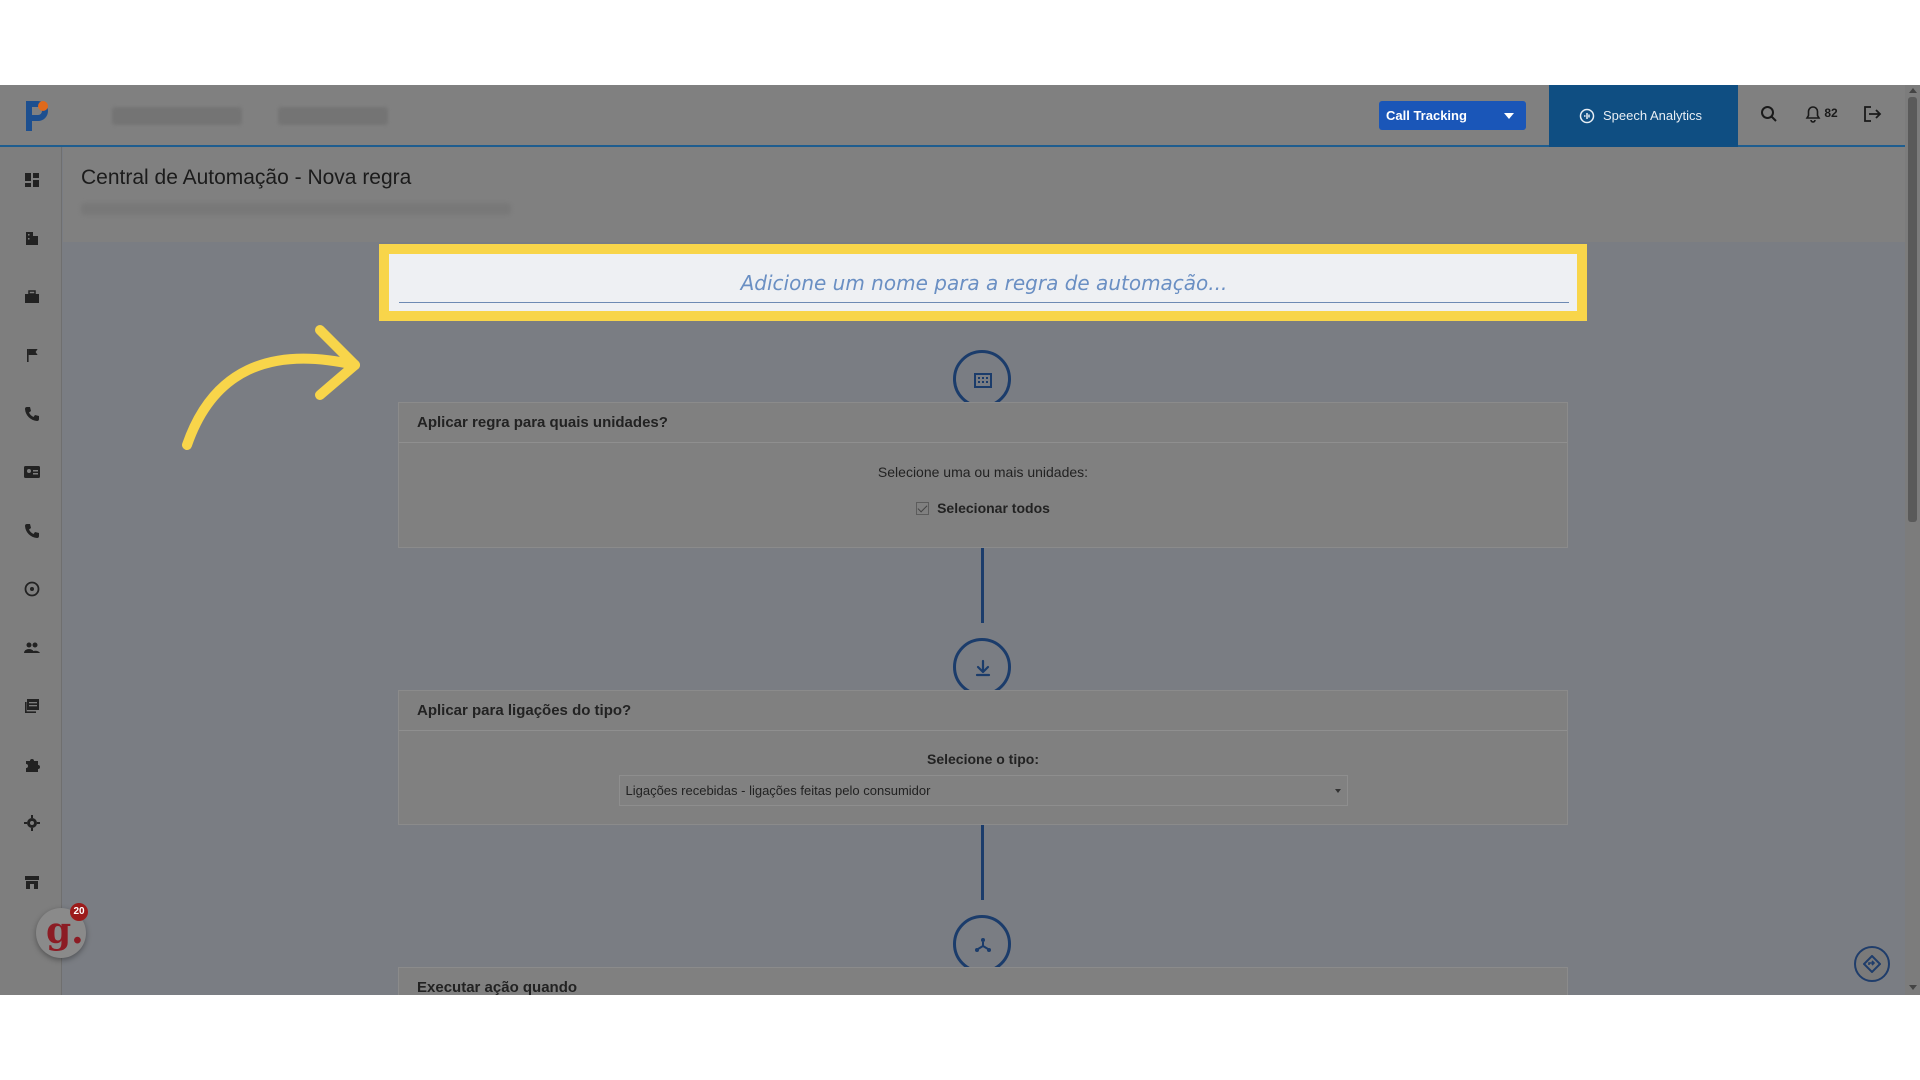 Image resolution: width=1920 pixels, height=1080 pixels. Describe the element at coordinates (983, 423) in the screenshot. I see `units-card-title: Aplicar regra para quais unidades?` at that location.